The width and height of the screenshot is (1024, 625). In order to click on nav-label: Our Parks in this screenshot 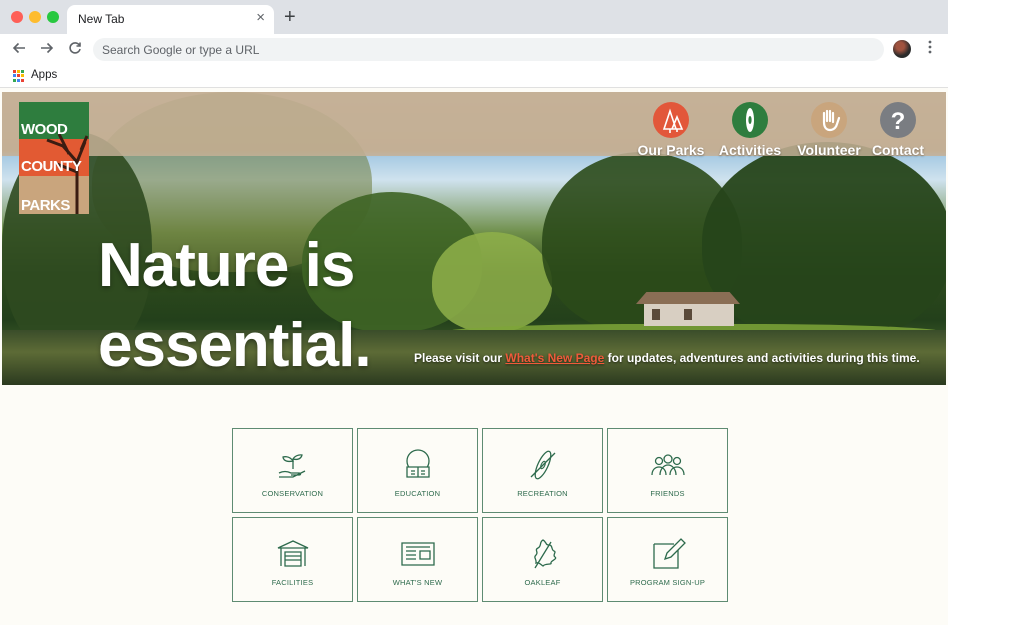, I will do `click(671, 150)`.